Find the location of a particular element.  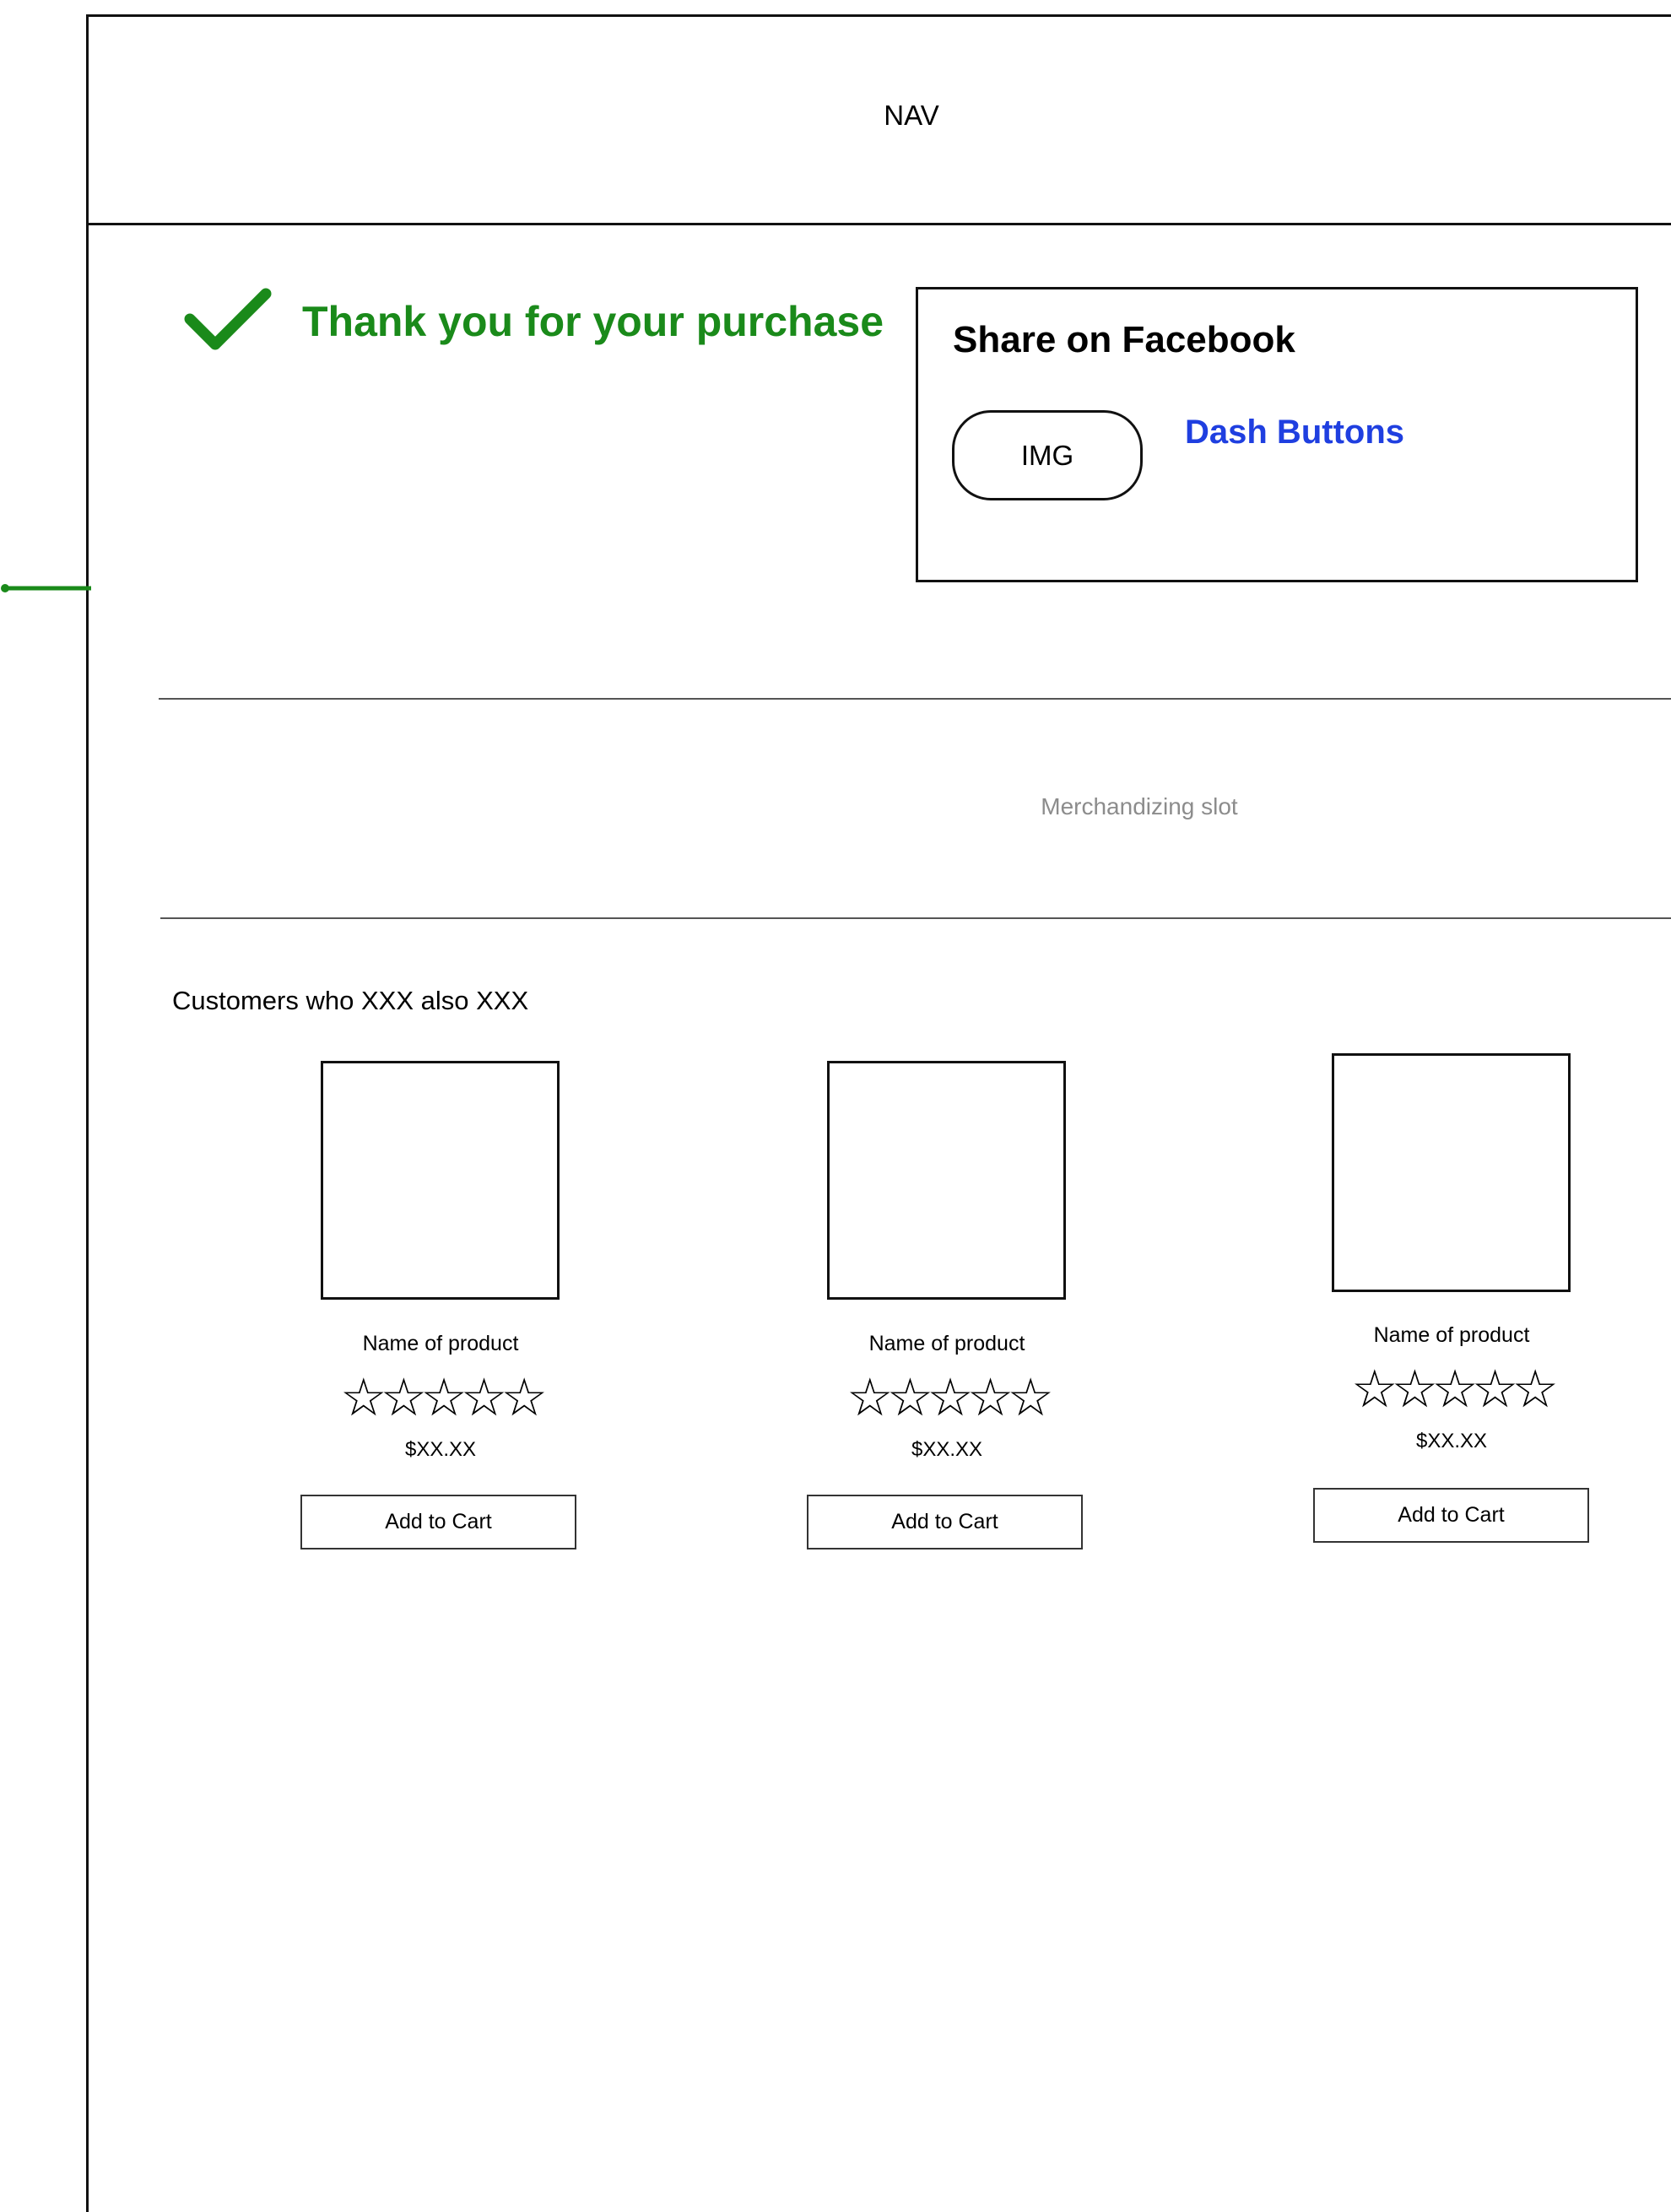

img-placeholder-label: IMG is located at coordinates (1047, 455).